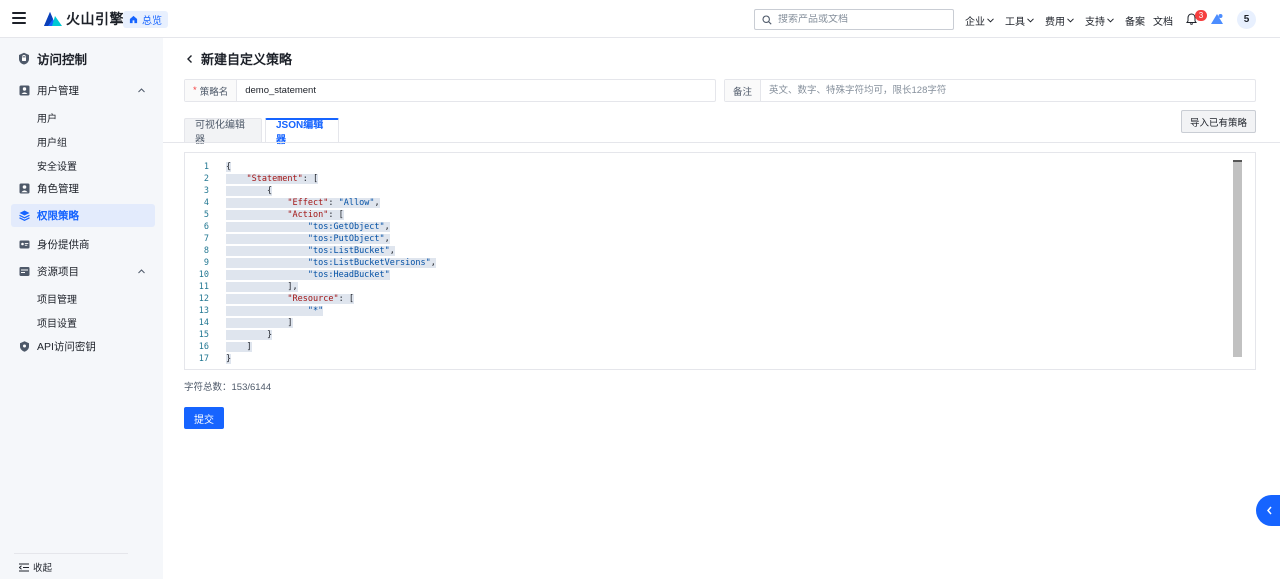 The image size is (1280, 579). Describe the element at coordinates (58, 272) in the screenshot. I see `sidebar-item-label: 资源项目` at that location.